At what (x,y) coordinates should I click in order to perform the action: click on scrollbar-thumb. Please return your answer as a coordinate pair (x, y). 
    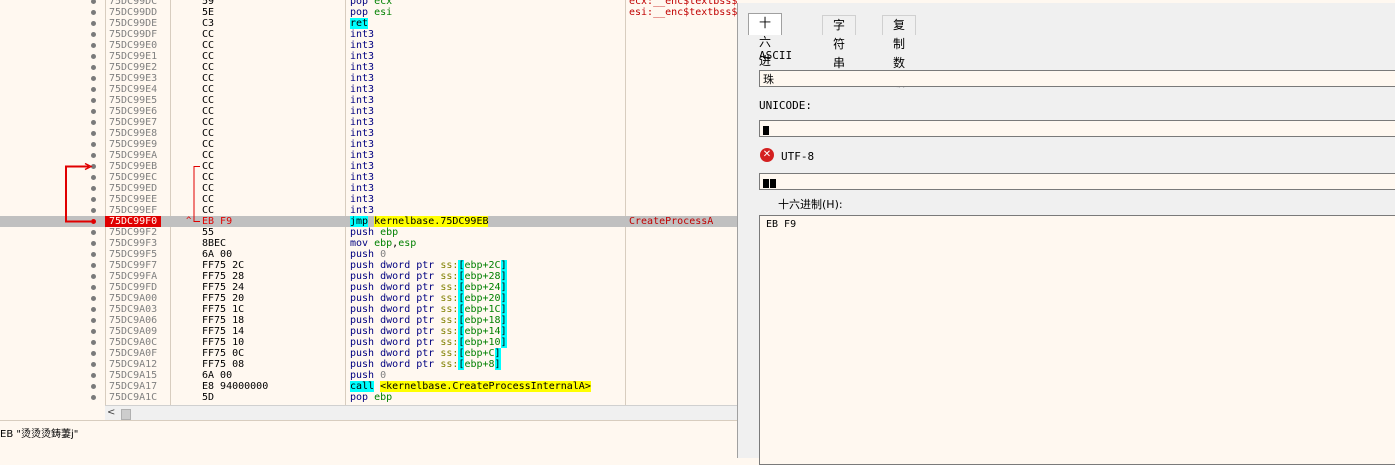
    Looking at the image, I should click on (126, 414).